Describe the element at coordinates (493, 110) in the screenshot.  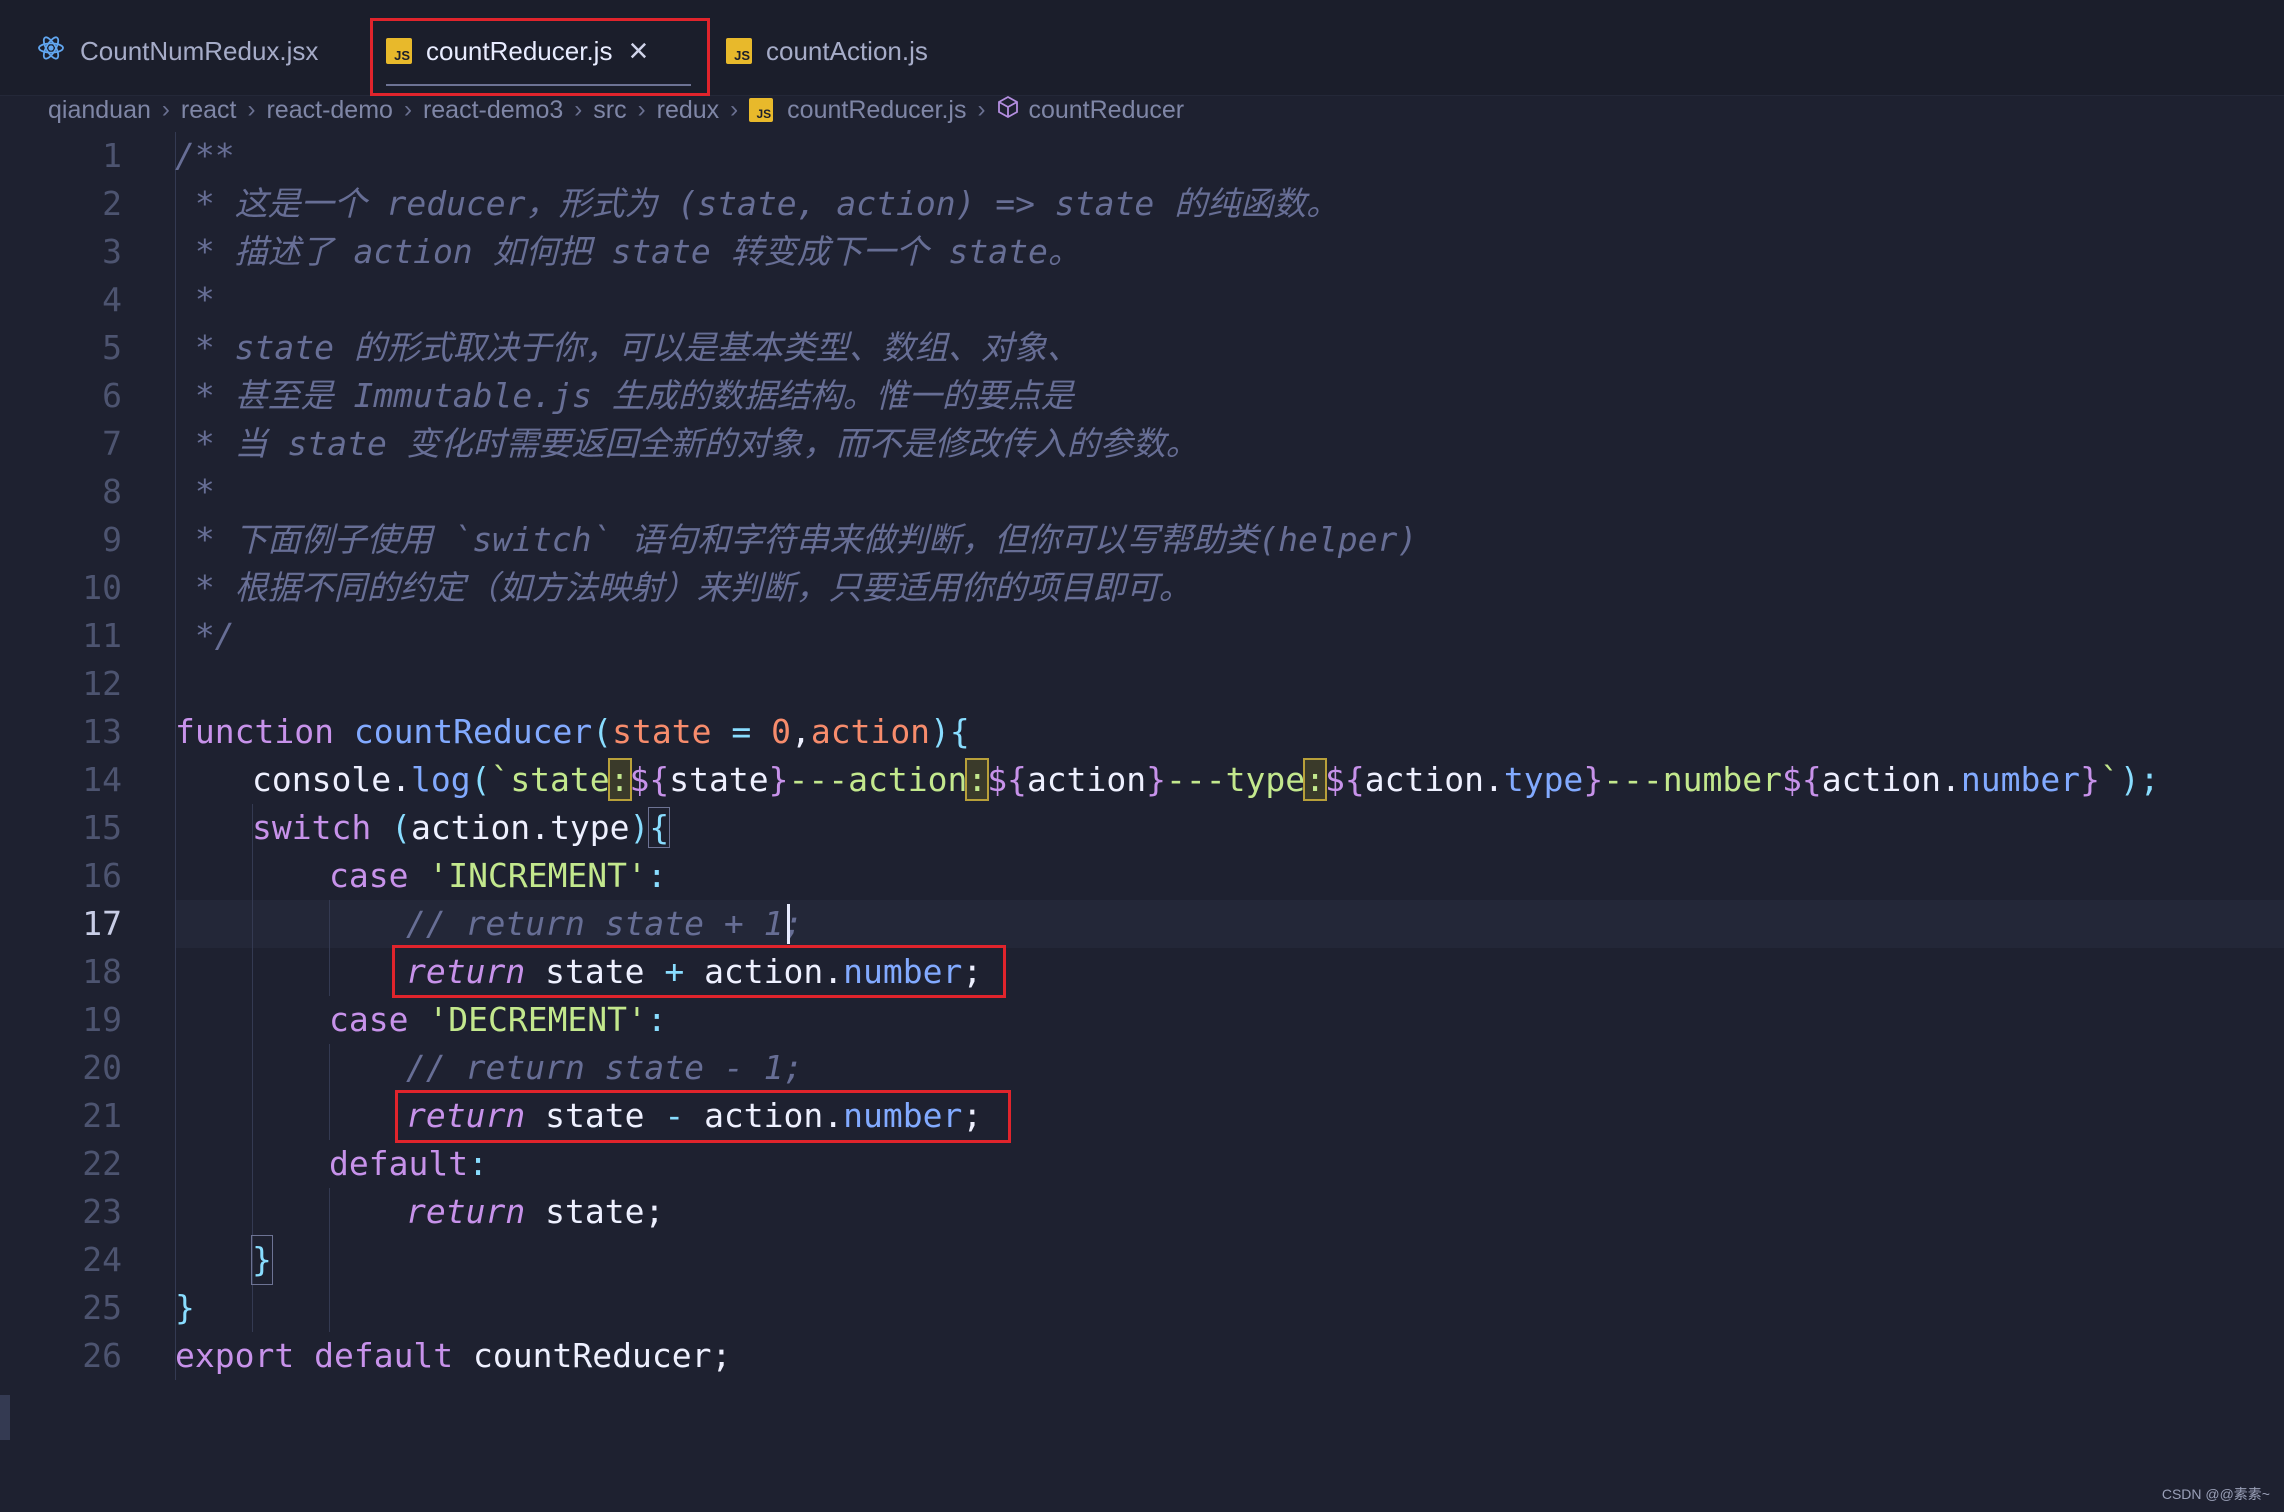
I see `breadcrumb-item: react-demo3` at that location.